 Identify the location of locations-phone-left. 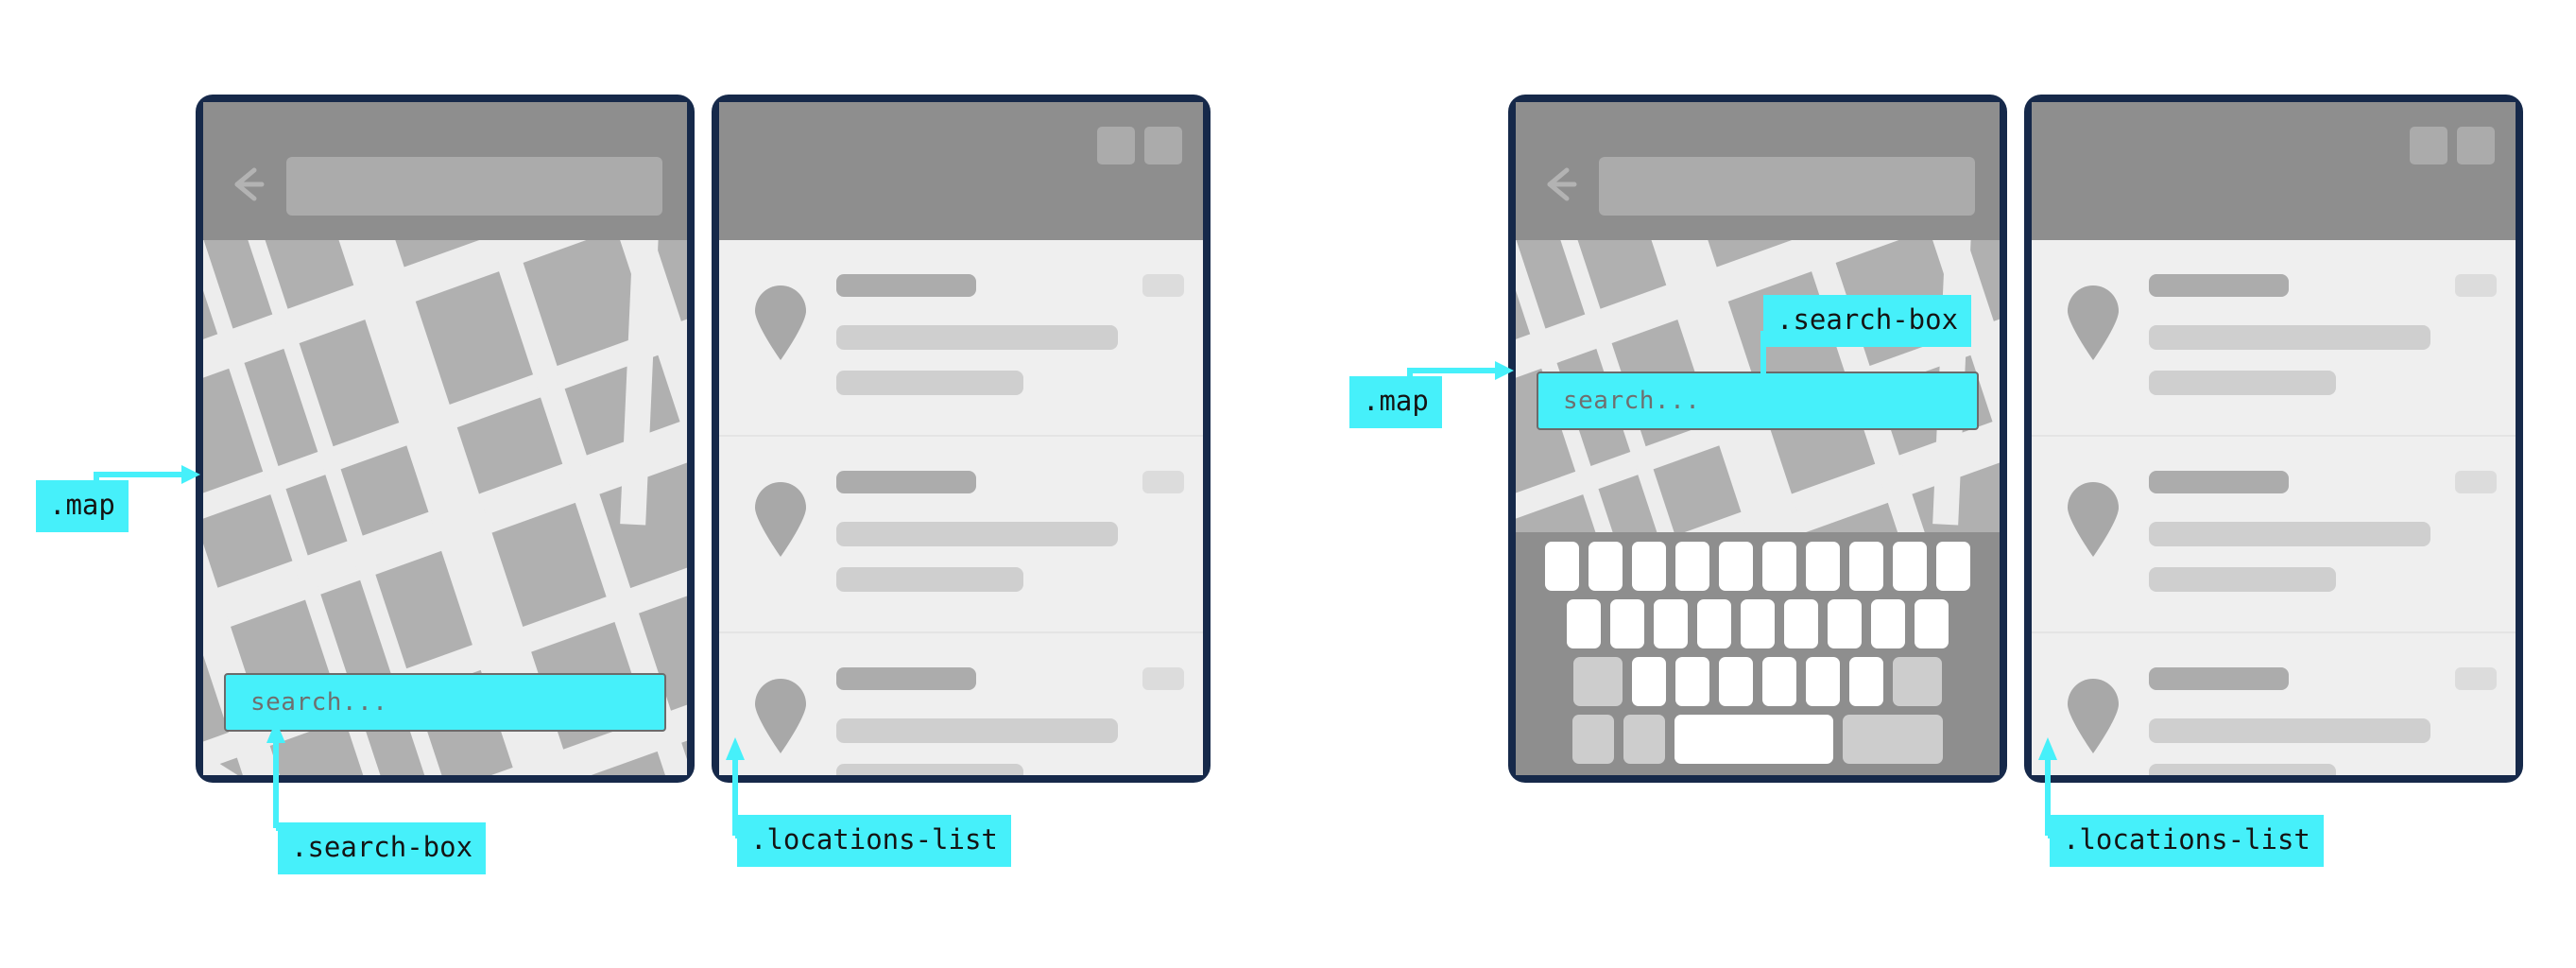
(961, 439).